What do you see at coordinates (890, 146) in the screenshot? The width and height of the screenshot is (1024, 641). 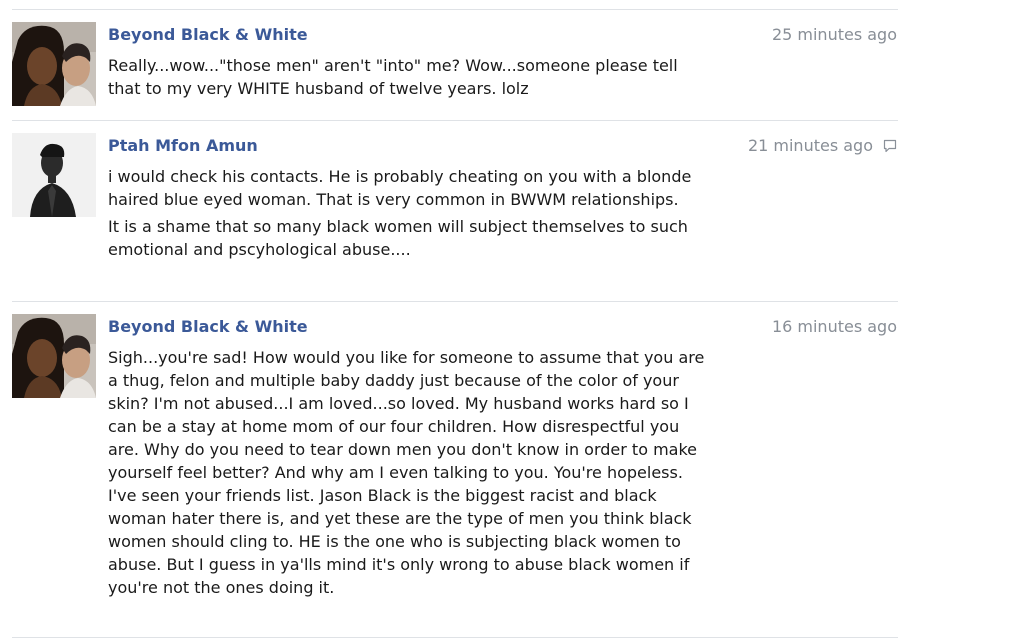 I see `comment-bubble-icon` at bounding box center [890, 146].